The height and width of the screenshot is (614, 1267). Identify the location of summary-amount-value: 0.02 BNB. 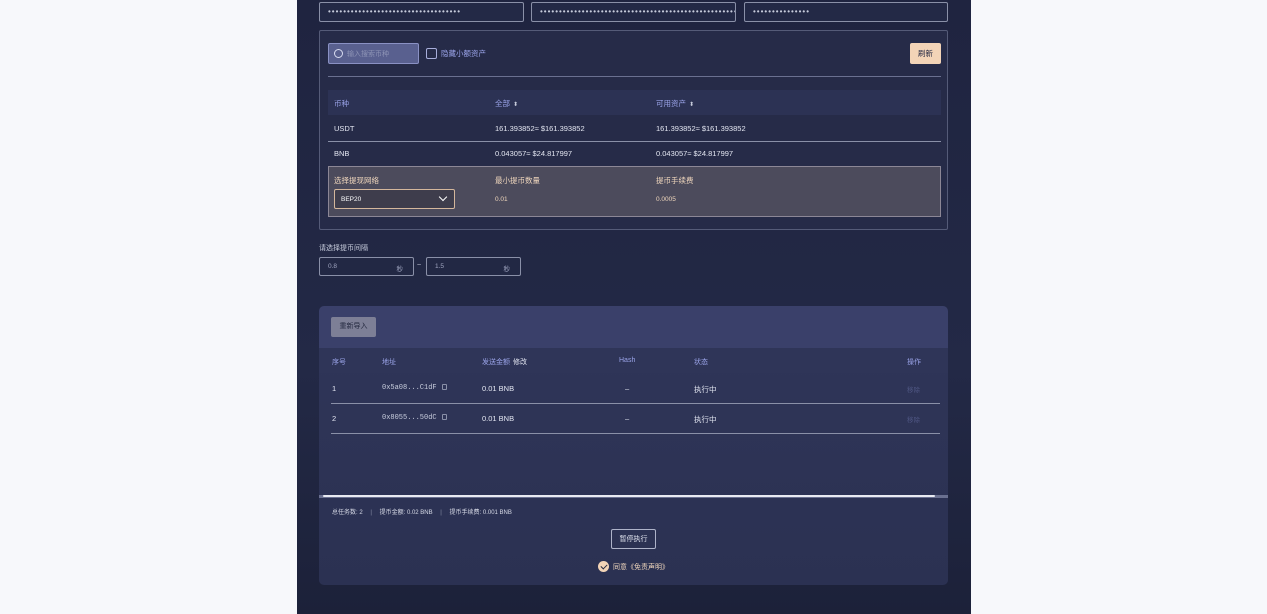
(419, 513).